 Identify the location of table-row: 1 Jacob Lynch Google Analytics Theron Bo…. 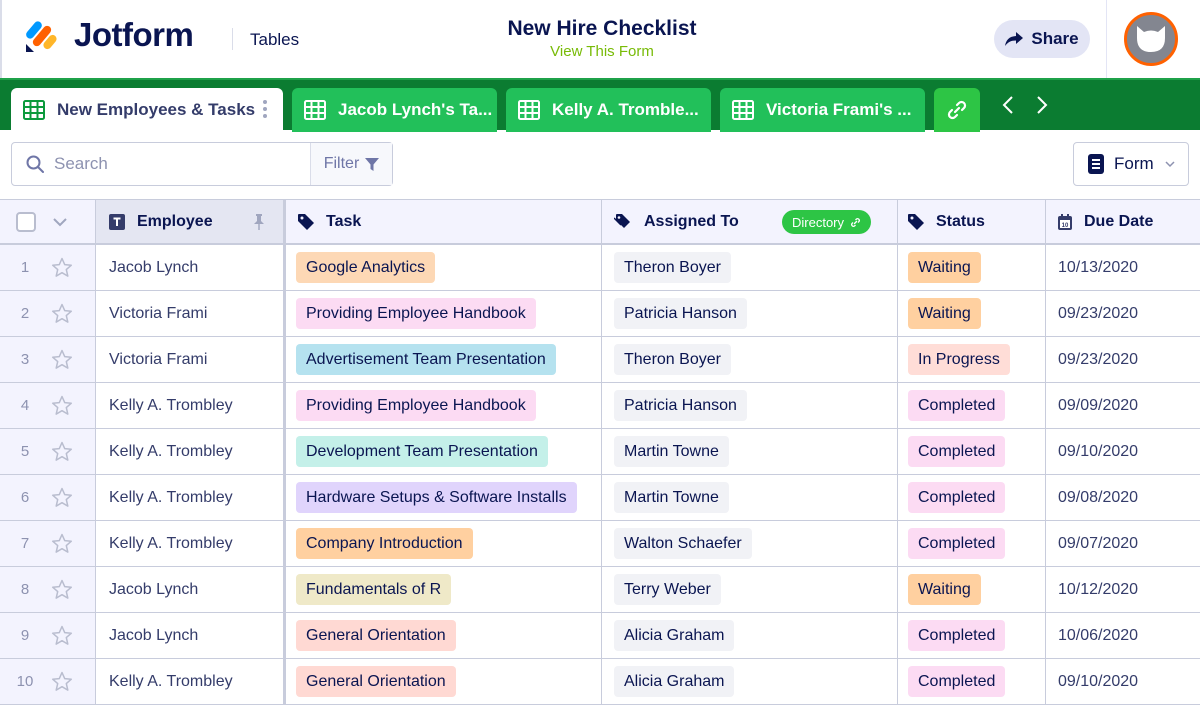
(600, 268).